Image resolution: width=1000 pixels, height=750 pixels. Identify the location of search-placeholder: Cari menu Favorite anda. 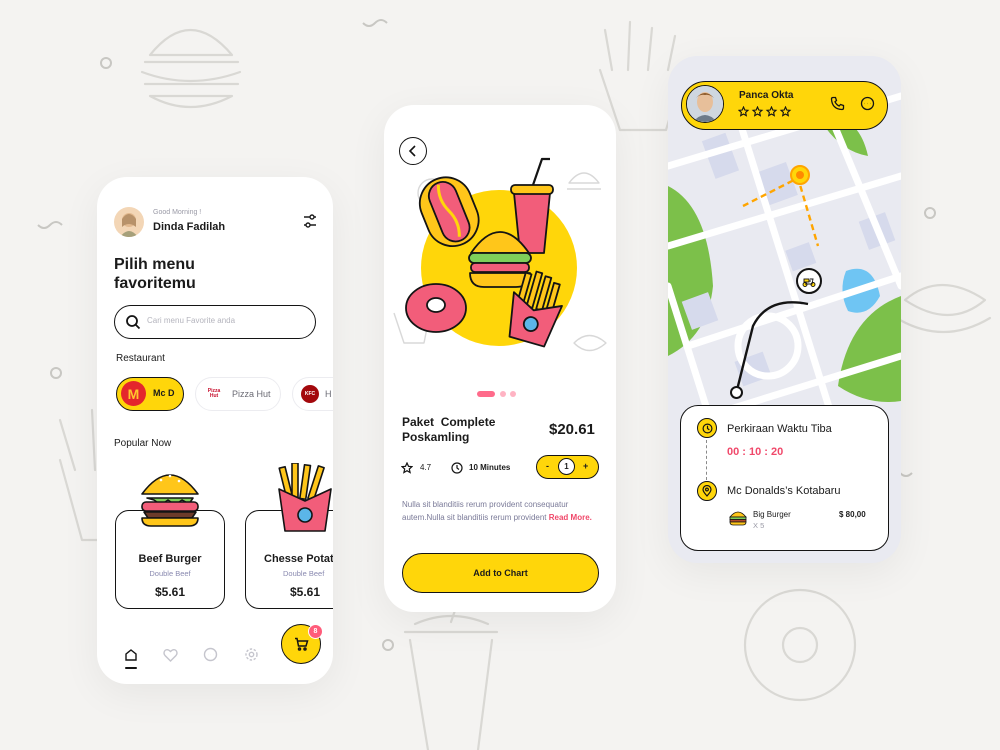
(191, 320).